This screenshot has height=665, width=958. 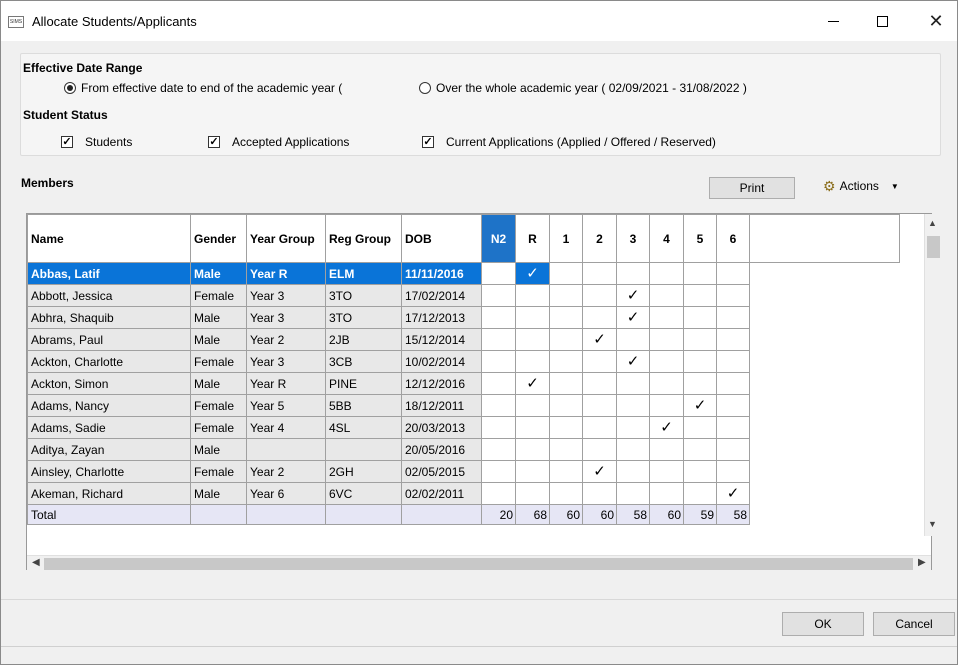 What do you see at coordinates (109, 295) in the screenshot?
I see `cell-name: Abbott, Jessica` at bounding box center [109, 295].